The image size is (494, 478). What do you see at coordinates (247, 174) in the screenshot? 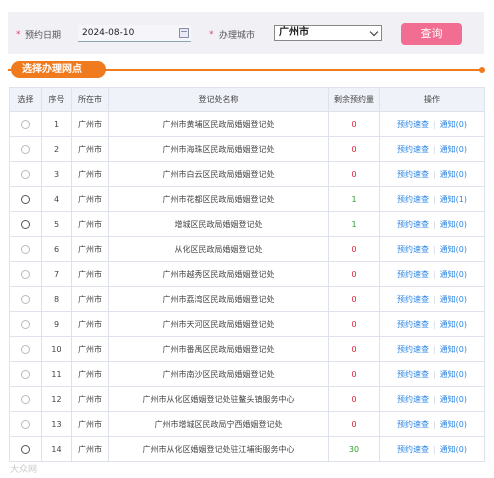
I see `table-row: 3 广州市 广州市白云区民政局婚姻登记处 0 预约速查 | 通知(0)` at bounding box center [247, 174].